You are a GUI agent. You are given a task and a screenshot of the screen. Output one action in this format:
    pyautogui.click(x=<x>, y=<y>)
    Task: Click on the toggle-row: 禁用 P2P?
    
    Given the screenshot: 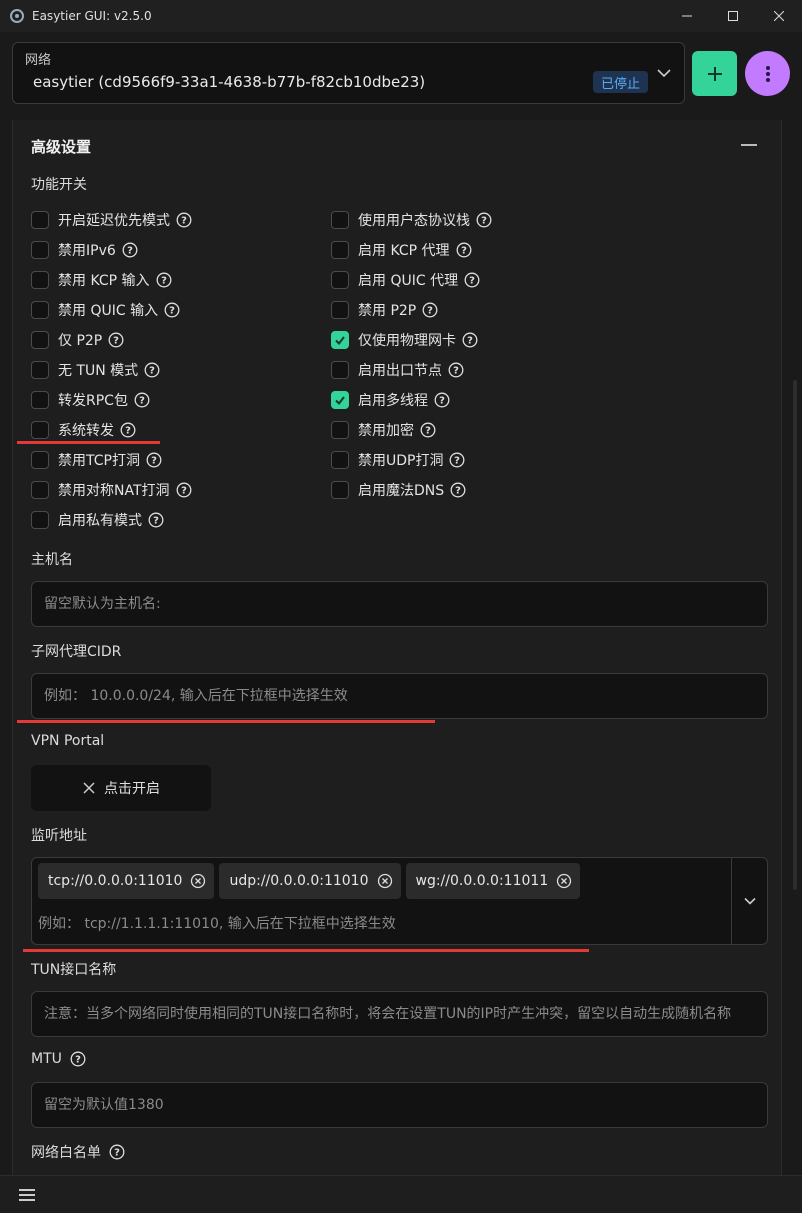 What is the action you would take?
    pyautogui.click(x=384, y=310)
    